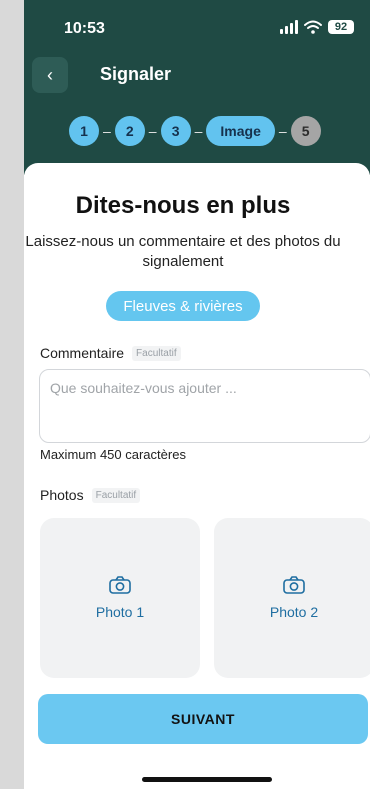 This screenshot has height=789, width=370. Describe the element at coordinates (341, 27) in the screenshot. I see `battery-indicator: 92` at that location.